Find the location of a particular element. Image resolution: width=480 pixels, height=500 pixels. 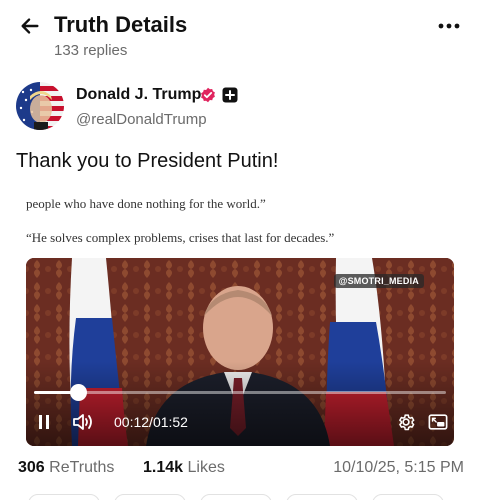

more-options-button is located at coordinates (449, 26).